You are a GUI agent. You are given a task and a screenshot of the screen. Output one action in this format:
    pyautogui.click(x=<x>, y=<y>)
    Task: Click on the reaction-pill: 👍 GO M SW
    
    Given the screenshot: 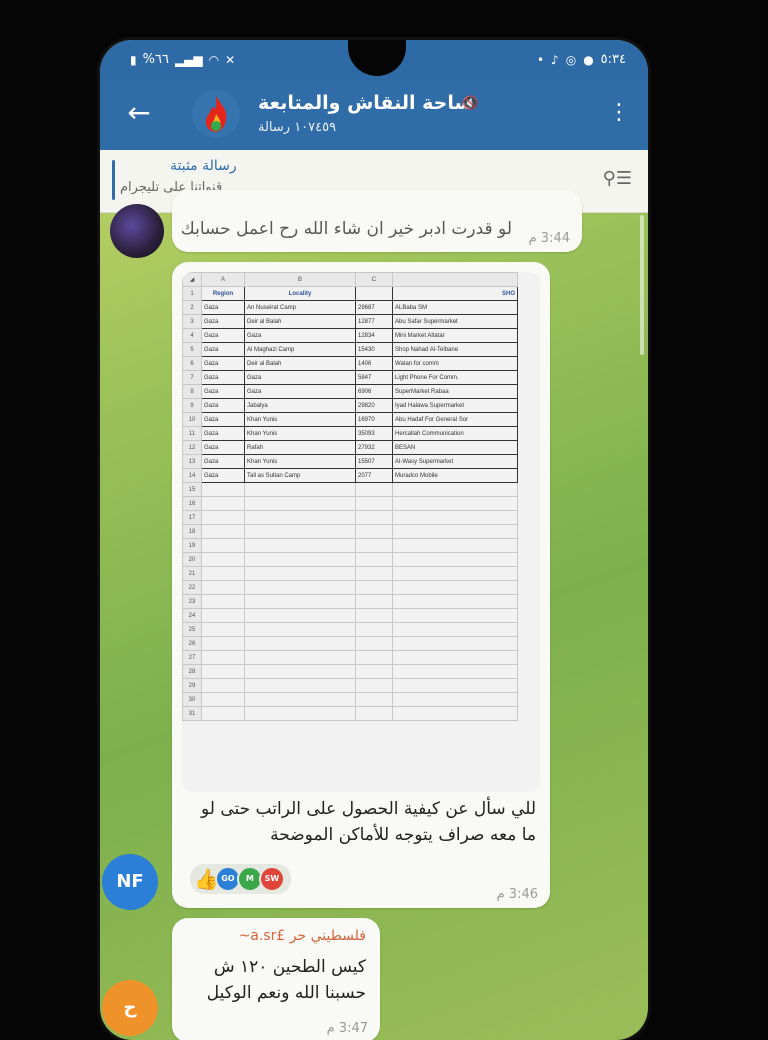 What is the action you would take?
    pyautogui.click(x=240, y=879)
    